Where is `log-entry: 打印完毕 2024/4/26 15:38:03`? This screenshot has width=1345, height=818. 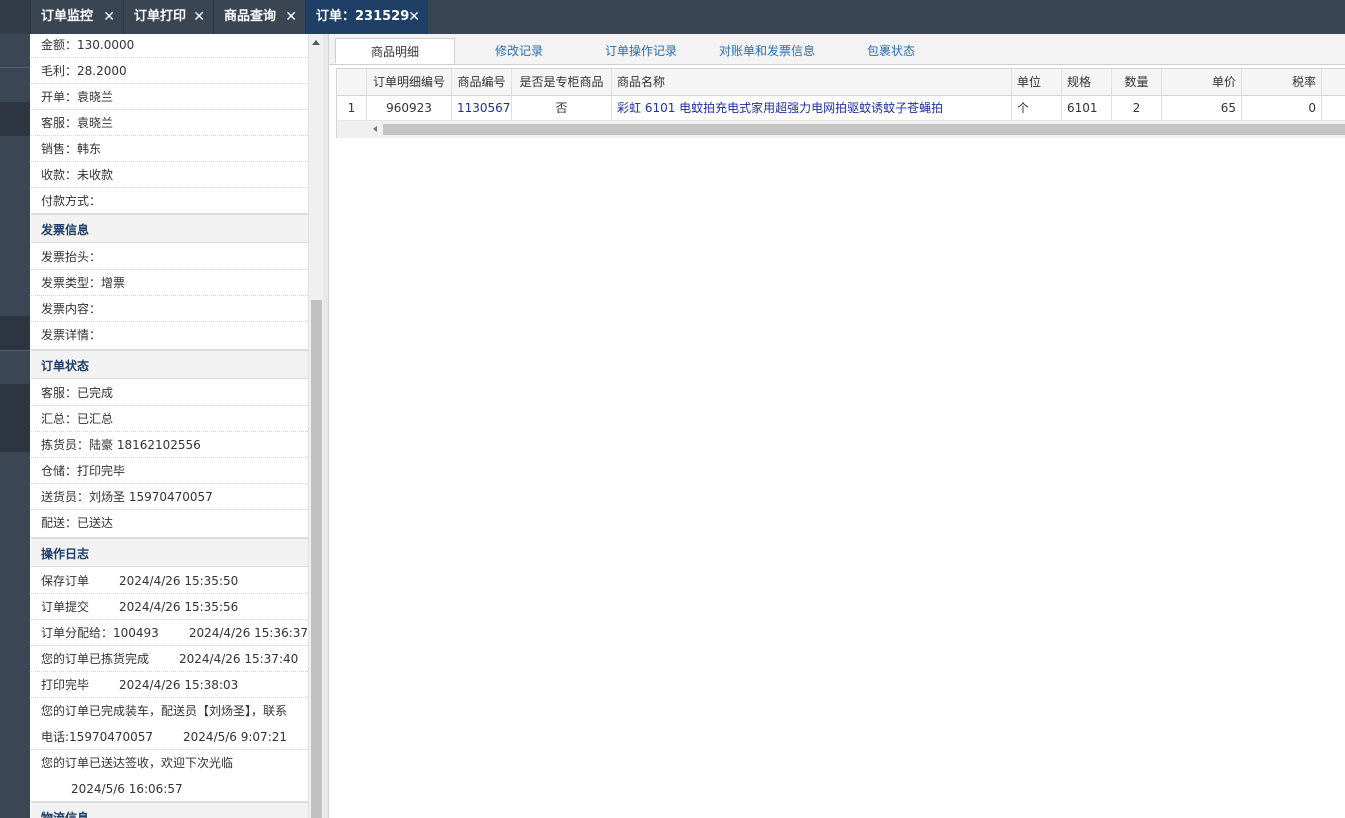
log-entry: 打印完毕 2024/4/26 15:38:03 is located at coordinates (169, 685).